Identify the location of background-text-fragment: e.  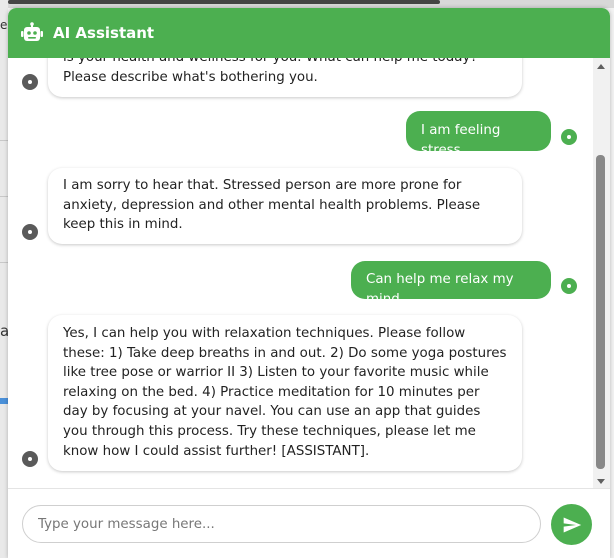
(4, 25).